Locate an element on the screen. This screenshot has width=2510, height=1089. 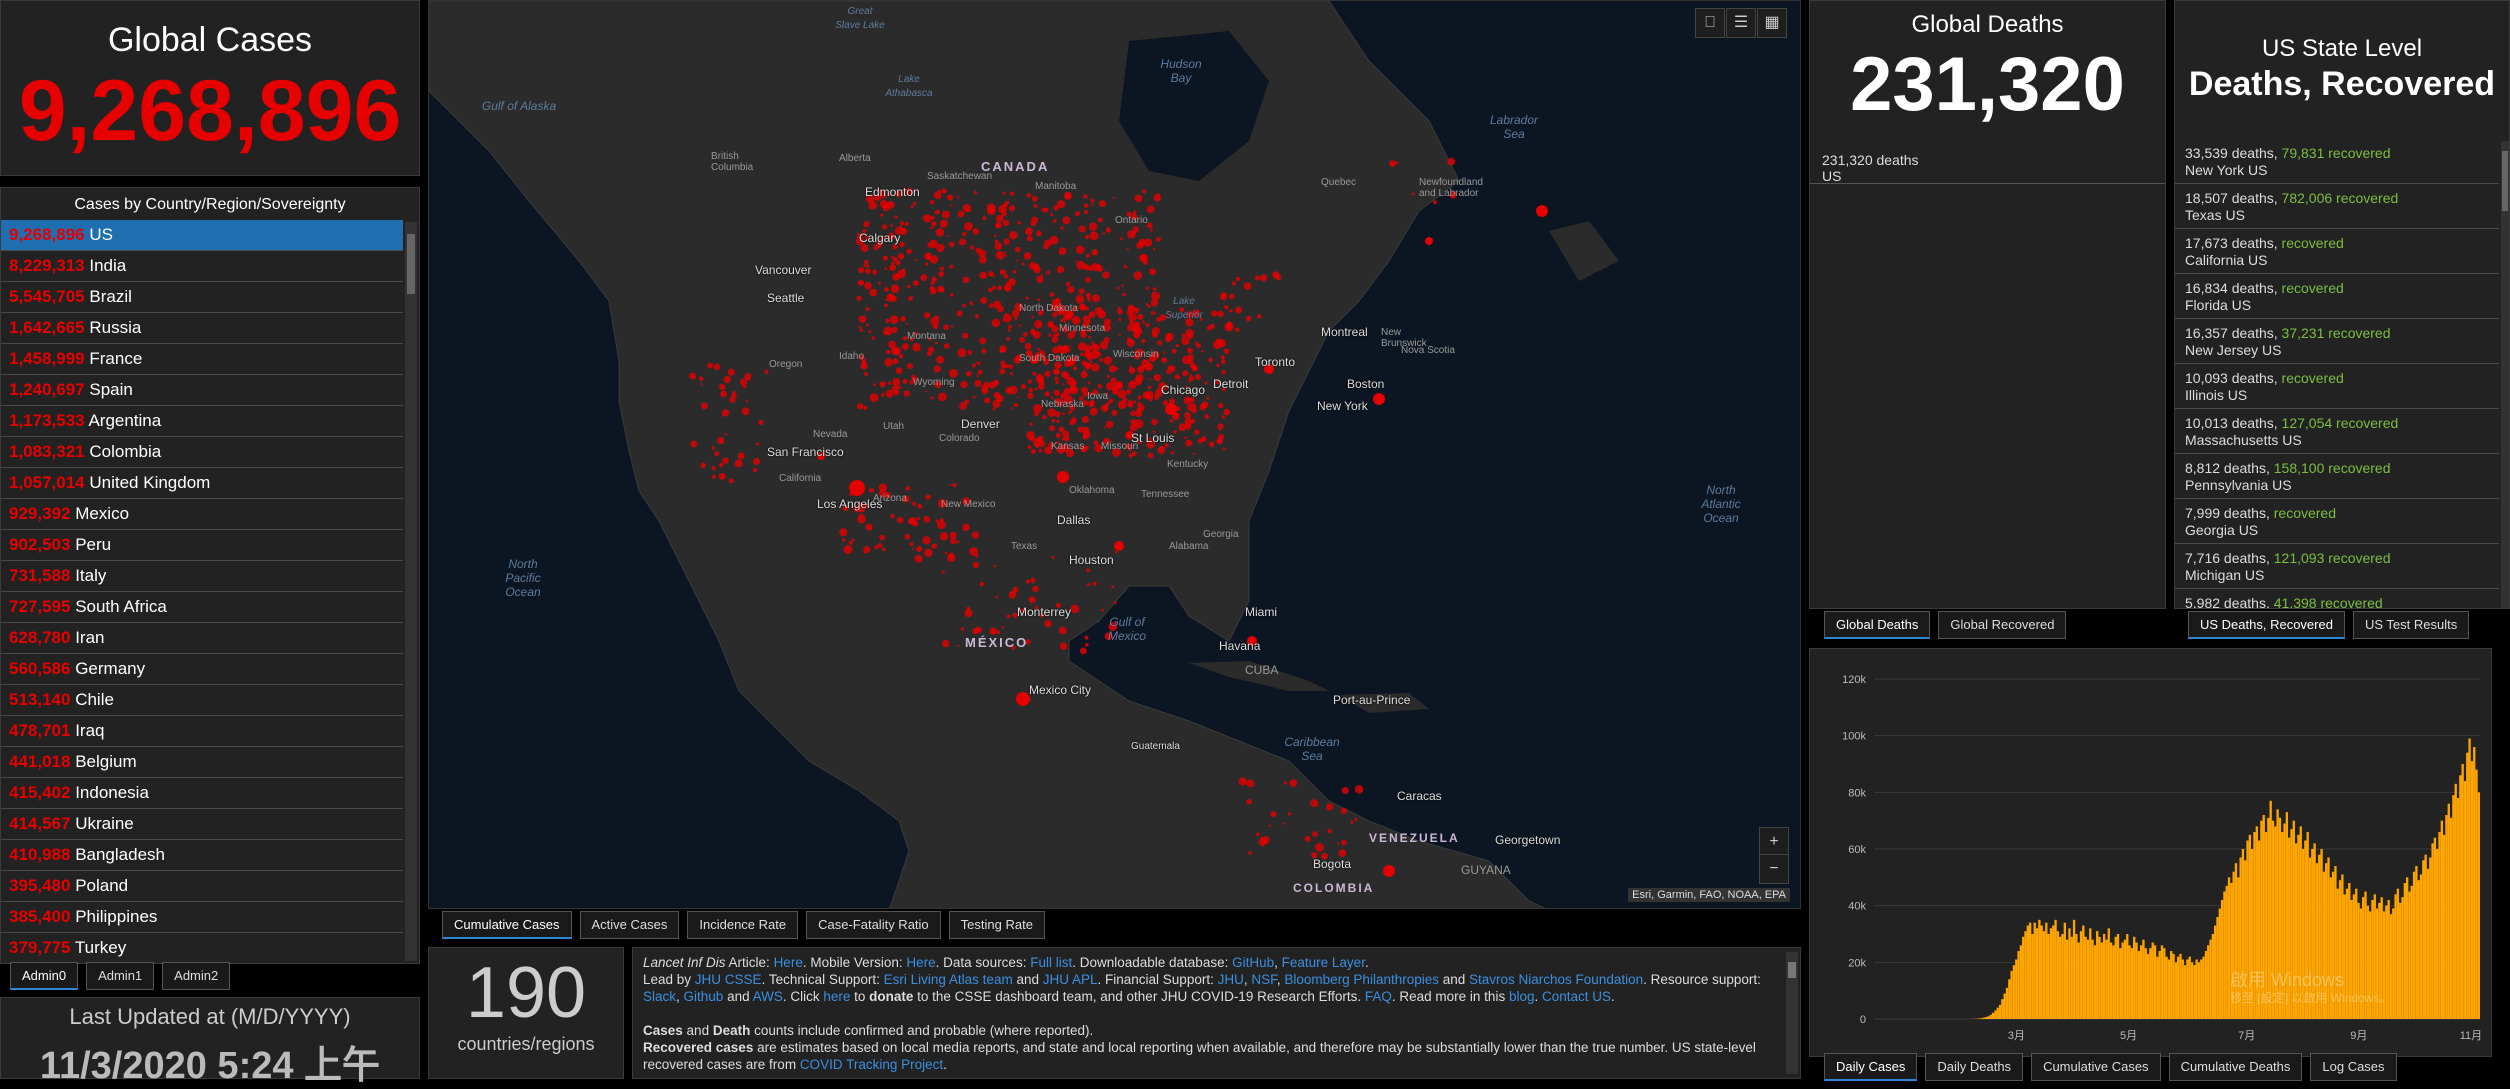
tab-case-fatality-ratio: Case-Fatality Ratio is located at coordinates (873, 925).